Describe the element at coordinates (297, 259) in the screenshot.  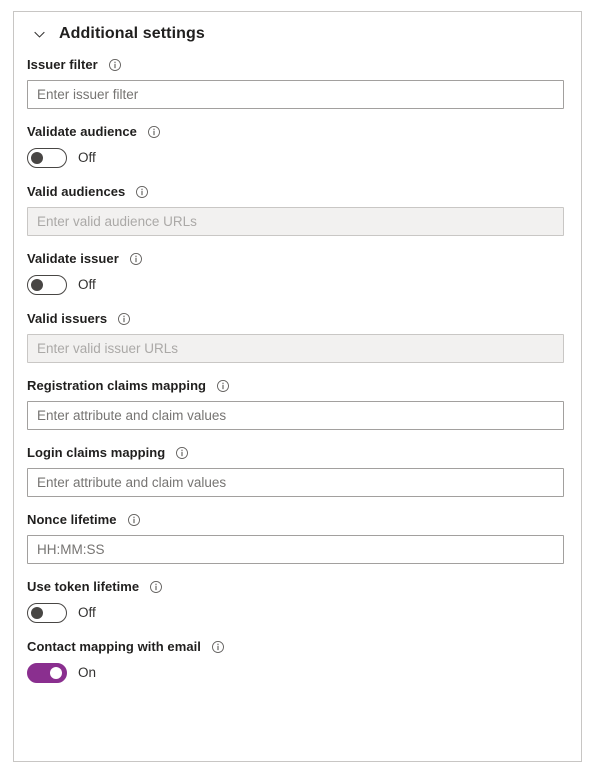
I see `field-label-row: Validate issuer` at that location.